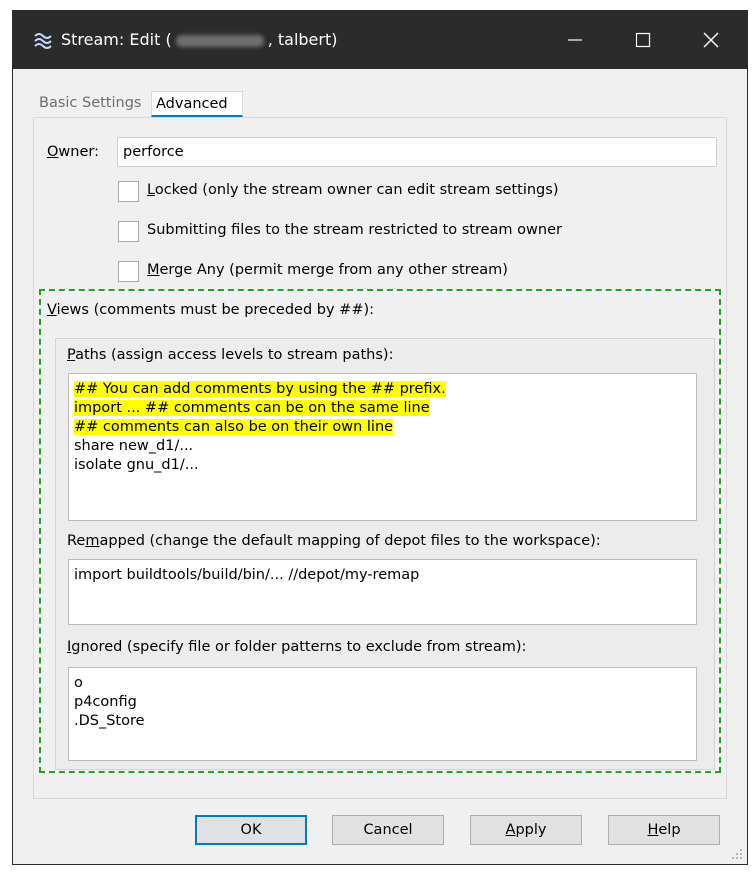 This screenshot has width=752, height=879. I want to click on ignored-line: p4config, so click(105, 702).